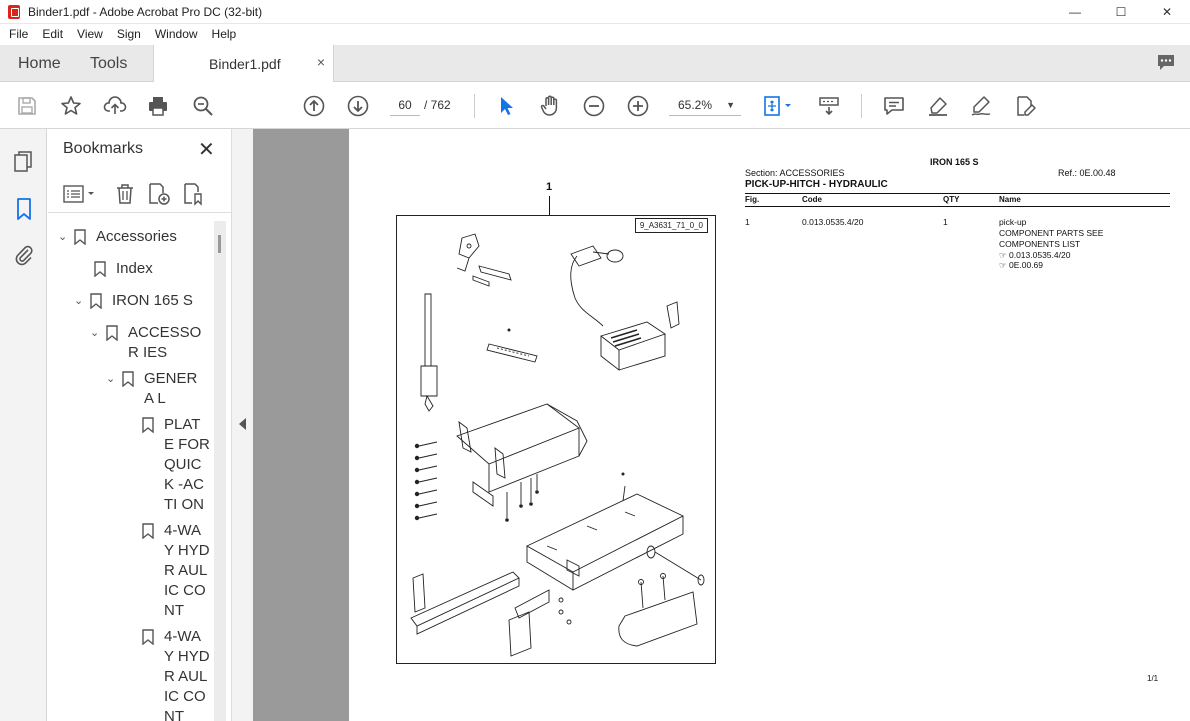 The image size is (1190, 721). Describe the element at coordinates (18, 34) in the screenshot. I see `menu-file: File` at that location.